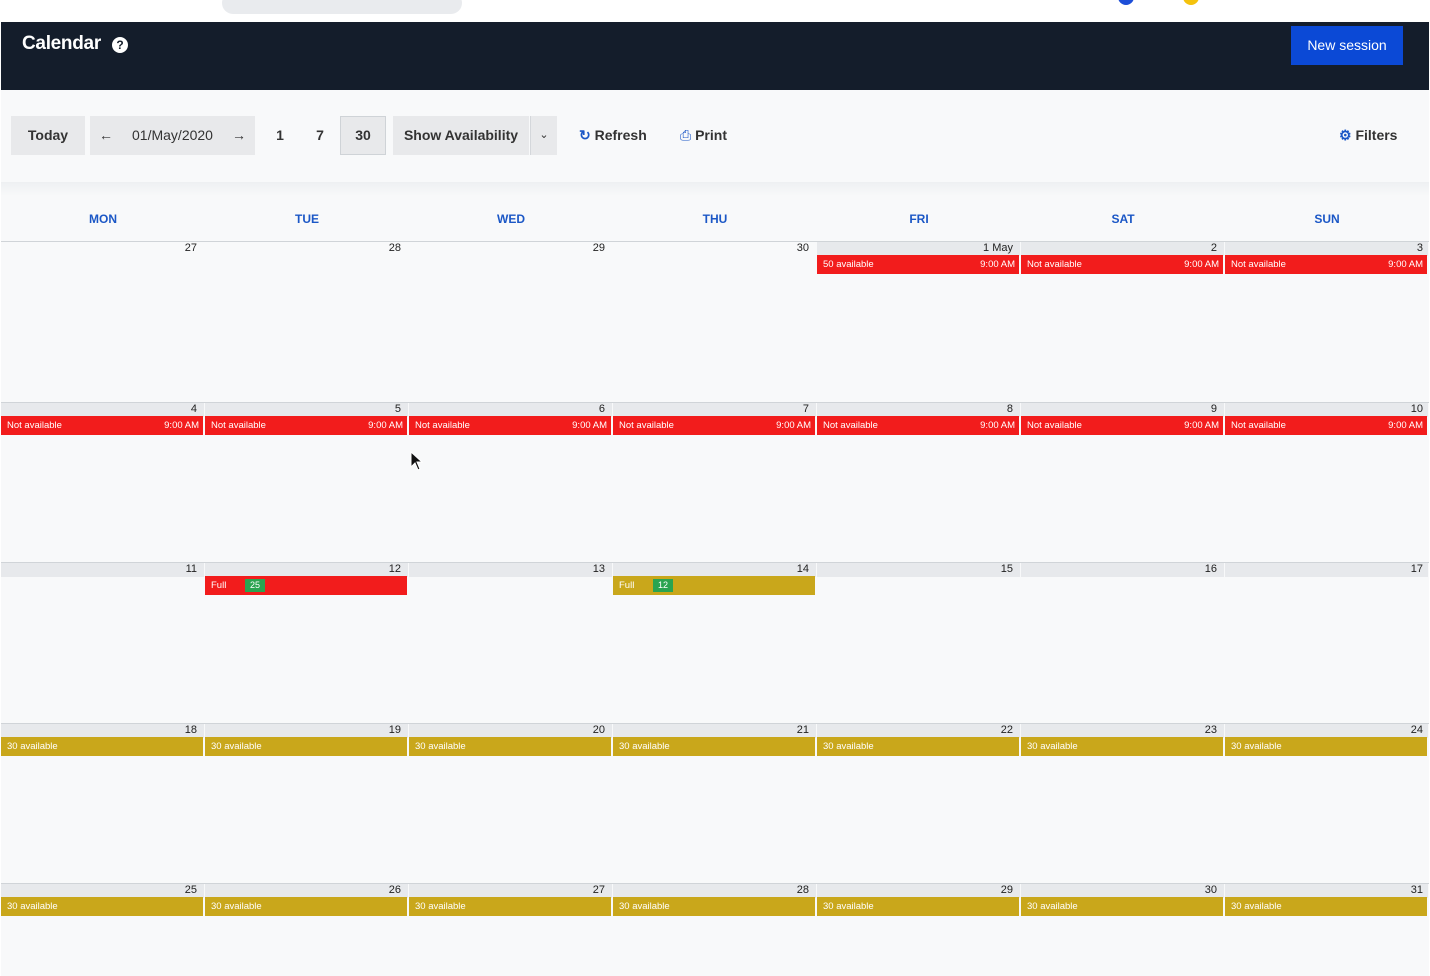 Image resolution: width=1430 pixels, height=976 pixels. What do you see at coordinates (102, 409) in the screenshot?
I see `day-number: 4` at bounding box center [102, 409].